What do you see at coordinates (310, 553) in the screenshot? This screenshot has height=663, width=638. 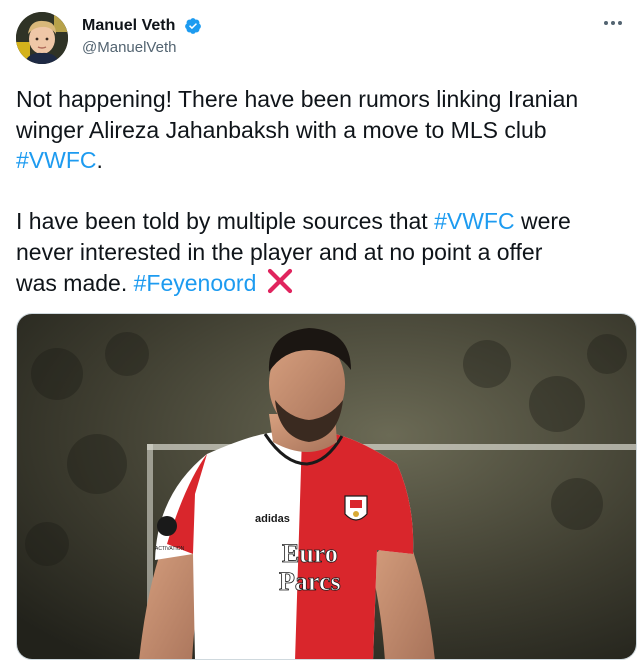 I see `jersey-sponsor-line1: Euro` at bounding box center [310, 553].